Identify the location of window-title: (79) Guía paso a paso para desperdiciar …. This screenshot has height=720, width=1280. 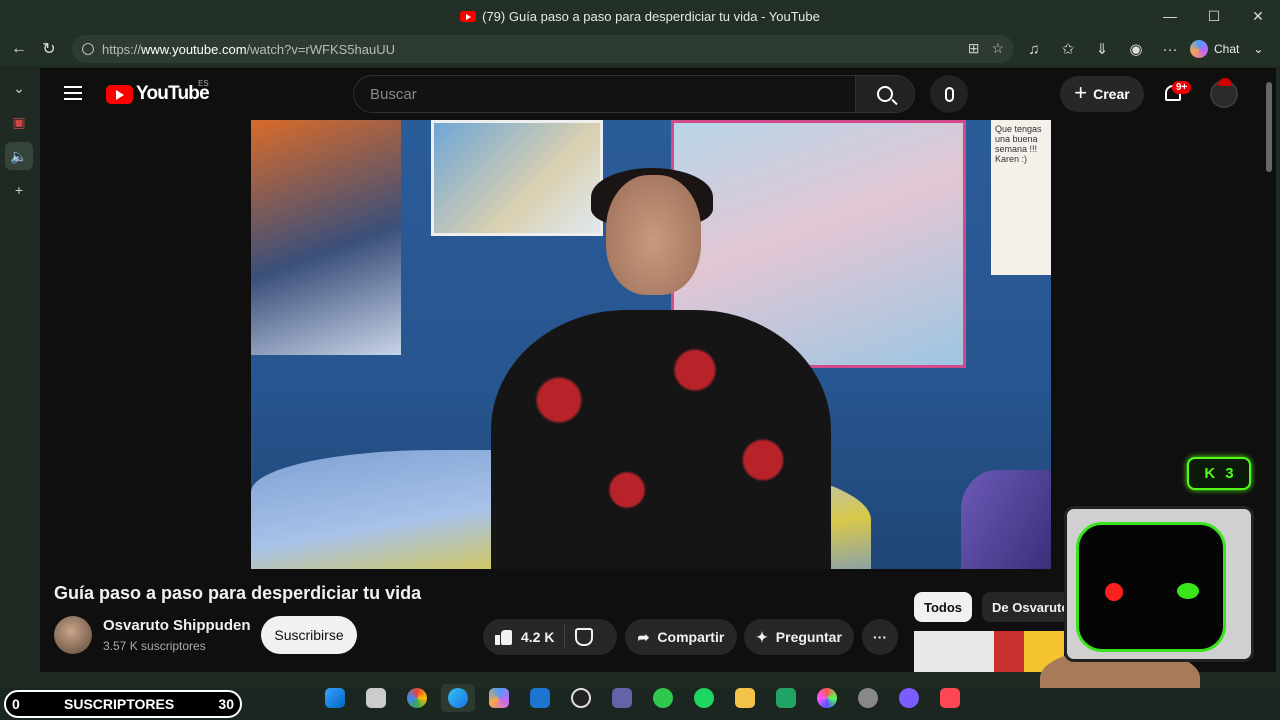
(651, 16).